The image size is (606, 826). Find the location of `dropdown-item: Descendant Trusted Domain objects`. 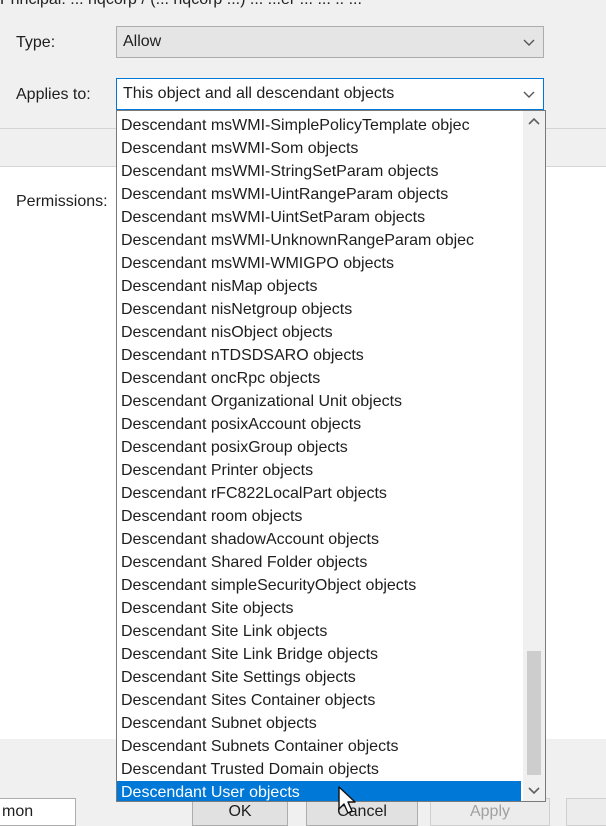

dropdown-item: Descendant Trusted Domain objects is located at coordinates (319, 769).